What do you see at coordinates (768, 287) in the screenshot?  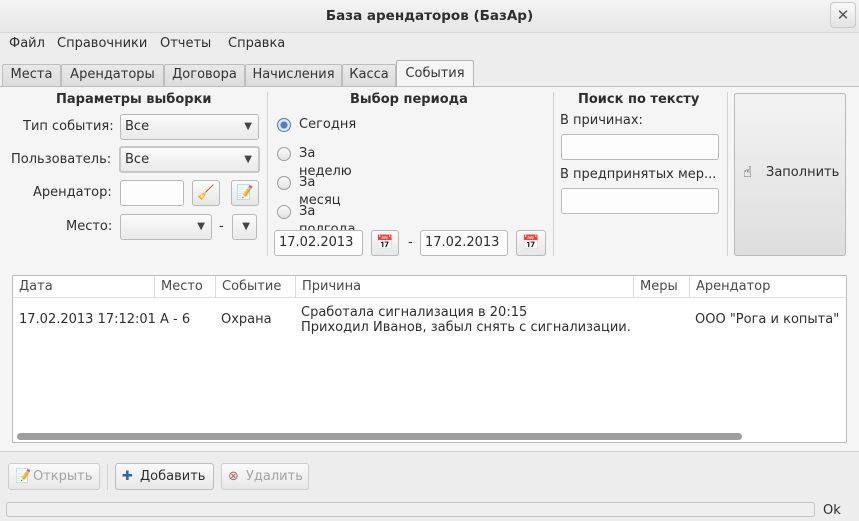 I see `column-tenant: Арендатор` at bounding box center [768, 287].